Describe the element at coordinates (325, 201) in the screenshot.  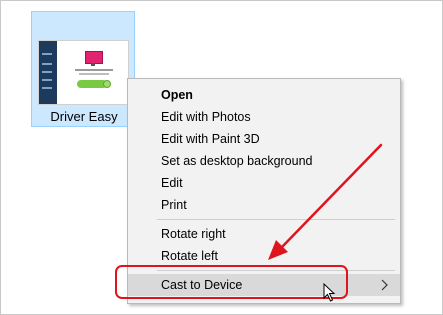
I see `annotation-arrow` at that location.